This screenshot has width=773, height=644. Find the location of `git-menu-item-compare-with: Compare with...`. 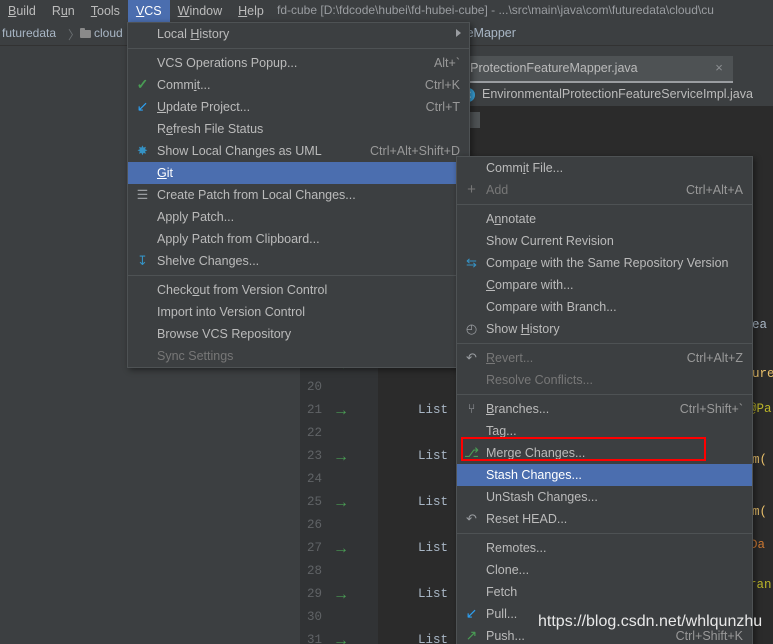

git-menu-item-compare-with: Compare with... is located at coordinates (604, 285).